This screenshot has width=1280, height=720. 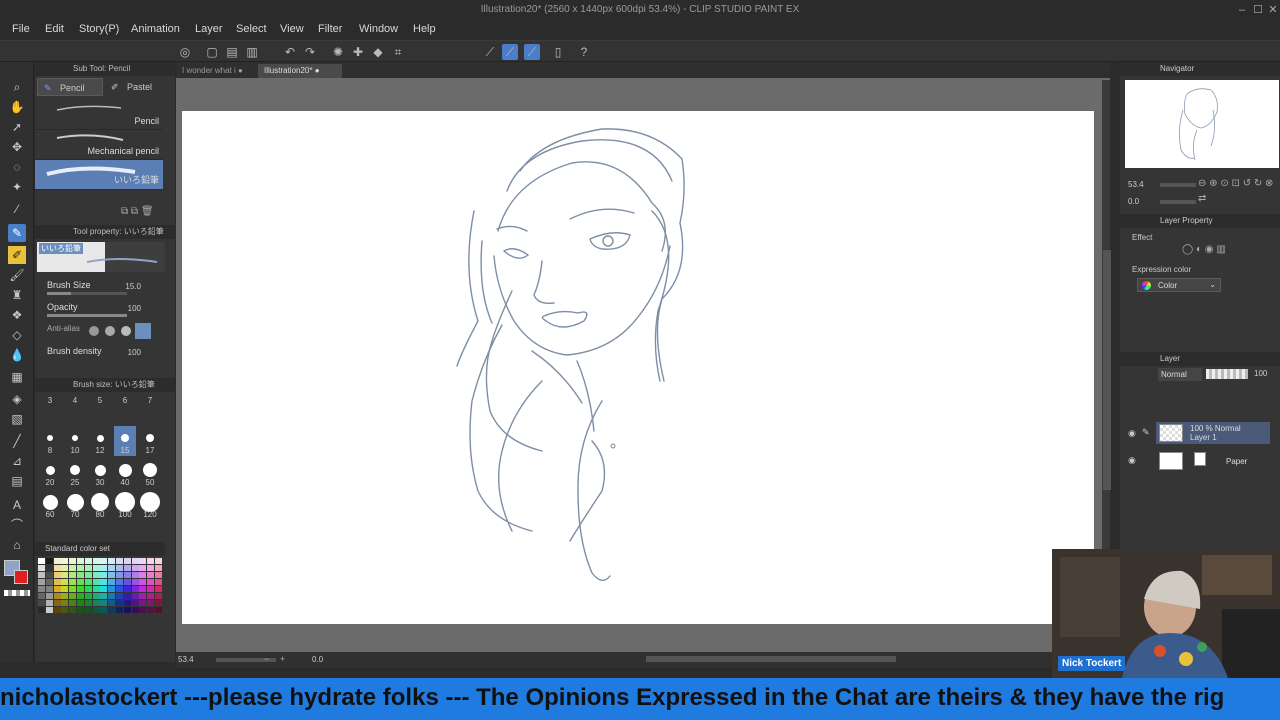 I want to click on anti-alias-row: Anti-alias, so click(x=100, y=332).